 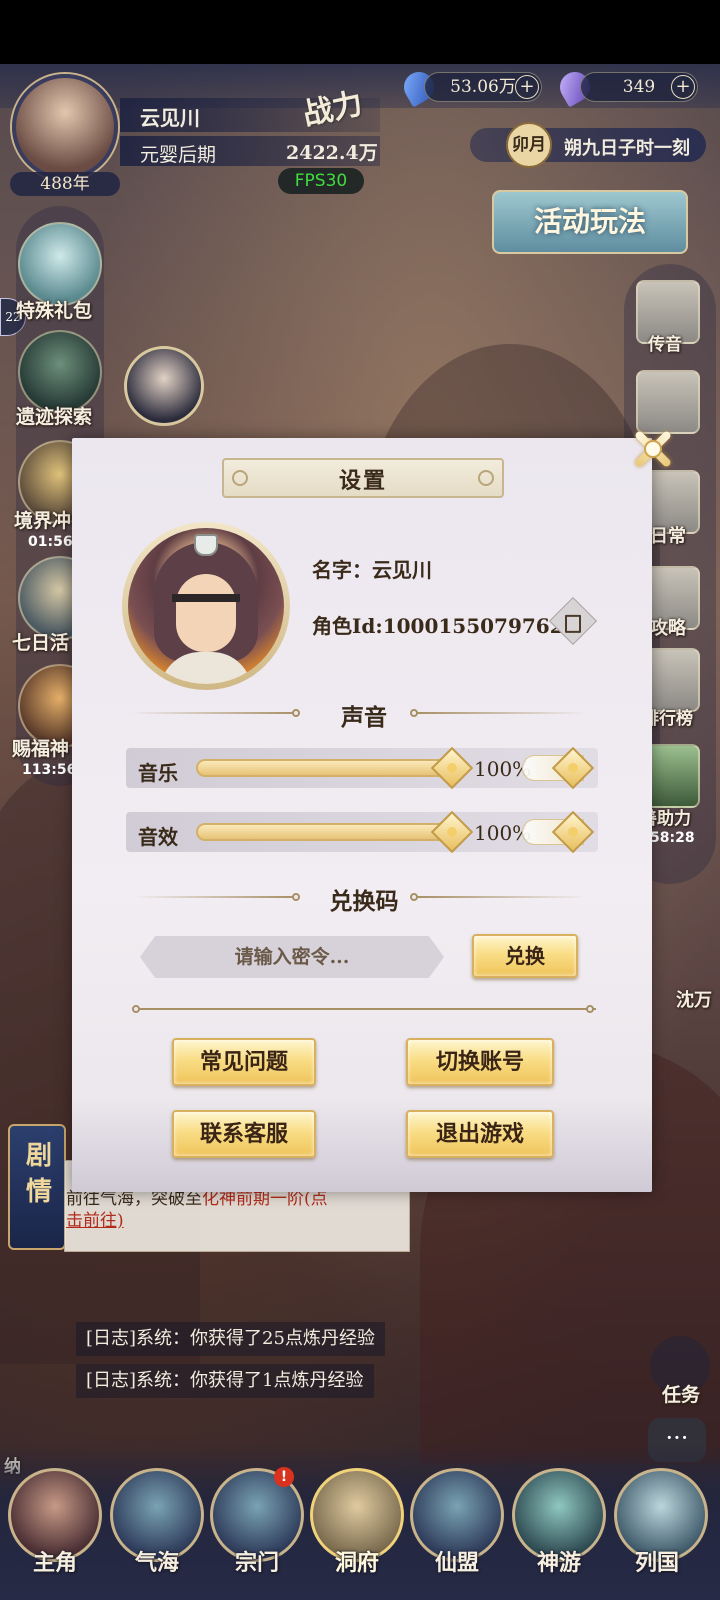 What do you see at coordinates (364, 901) in the screenshot?
I see `redeem-section-header: 兑换码` at bounding box center [364, 901].